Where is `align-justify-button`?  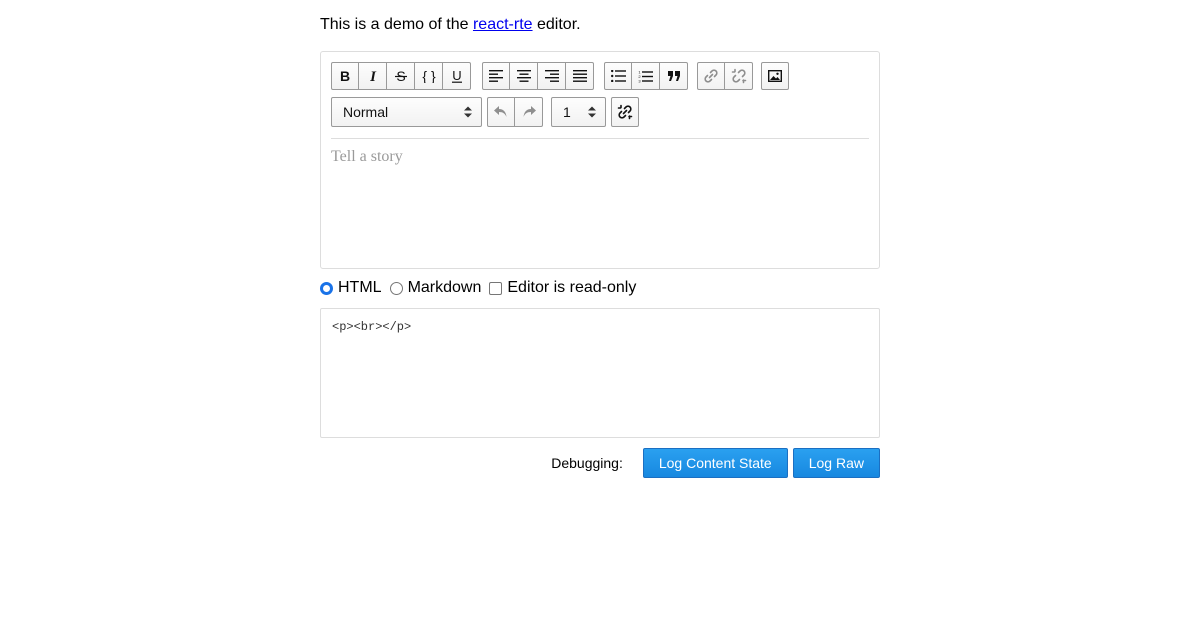
align-justify-button is located at coordinates (580, 76).